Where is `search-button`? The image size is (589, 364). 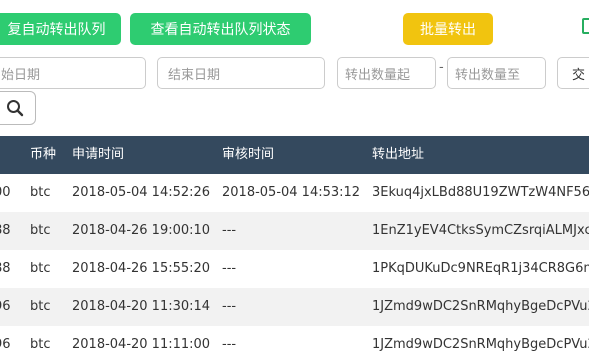
search-button is located at coordinates (18, 108).